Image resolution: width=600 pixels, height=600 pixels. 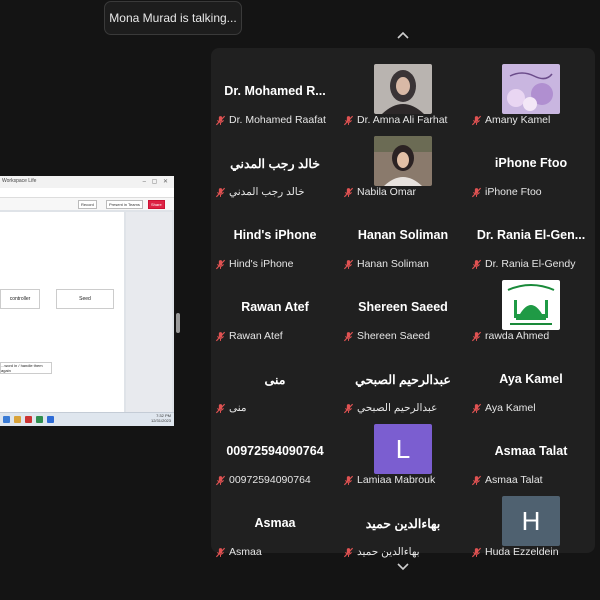 What do you see at coordinates (161, 418) in the screenshot?
I see `taskbar-clock: 7:32 PM 12/31/2023` at bounding box center [161, 418].